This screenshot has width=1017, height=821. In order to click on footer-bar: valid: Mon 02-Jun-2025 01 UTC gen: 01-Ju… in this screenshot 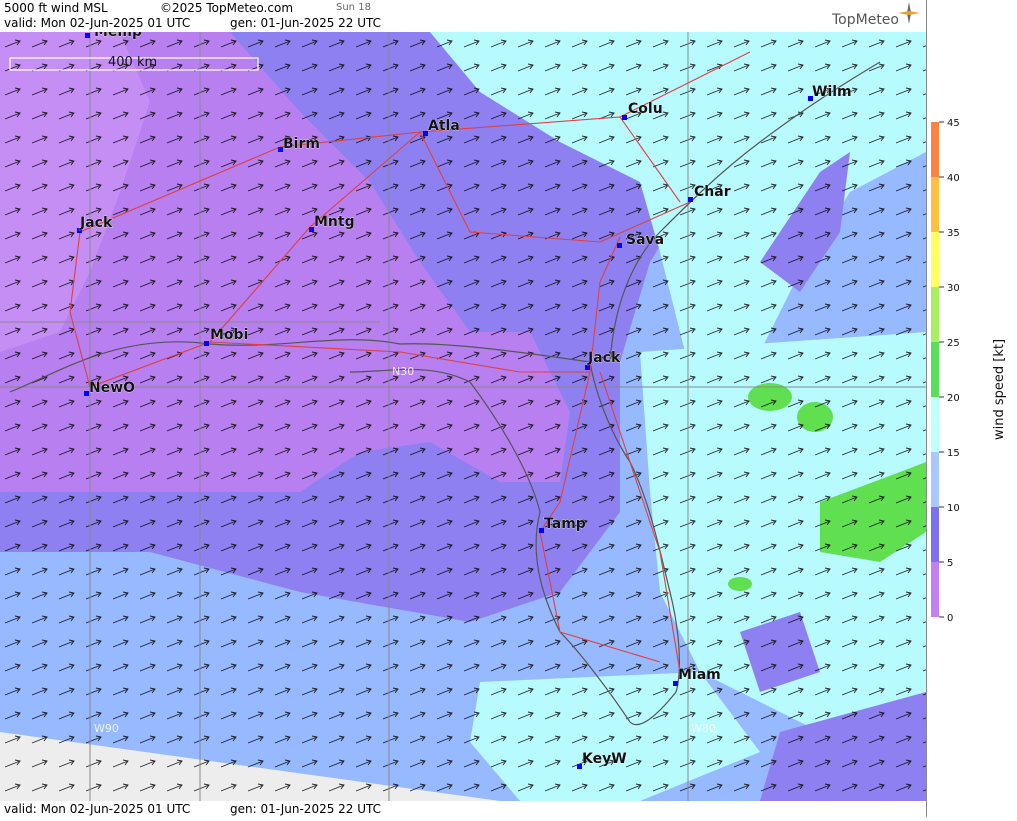, I will do `click(463, 809)`.